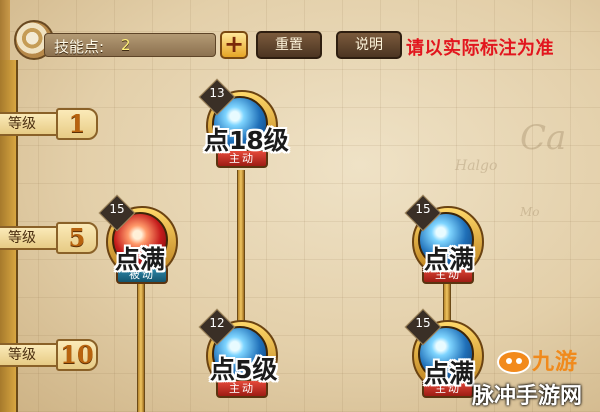  Describe the element at coordinates (514, 362) in the screenshot. I see `watermark-logo-icon` at that location.